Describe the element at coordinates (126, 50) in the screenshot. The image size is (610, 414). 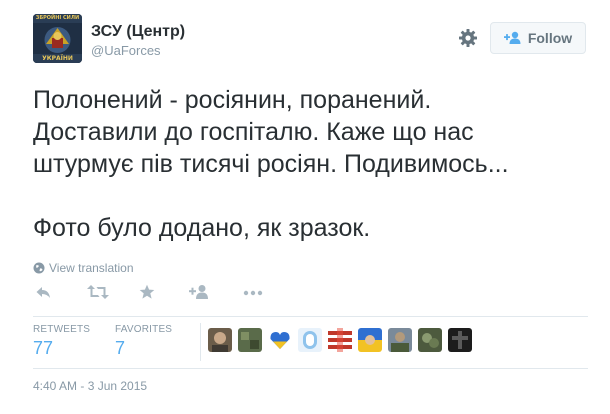
I see `user-handle: @UaForces` at that location.